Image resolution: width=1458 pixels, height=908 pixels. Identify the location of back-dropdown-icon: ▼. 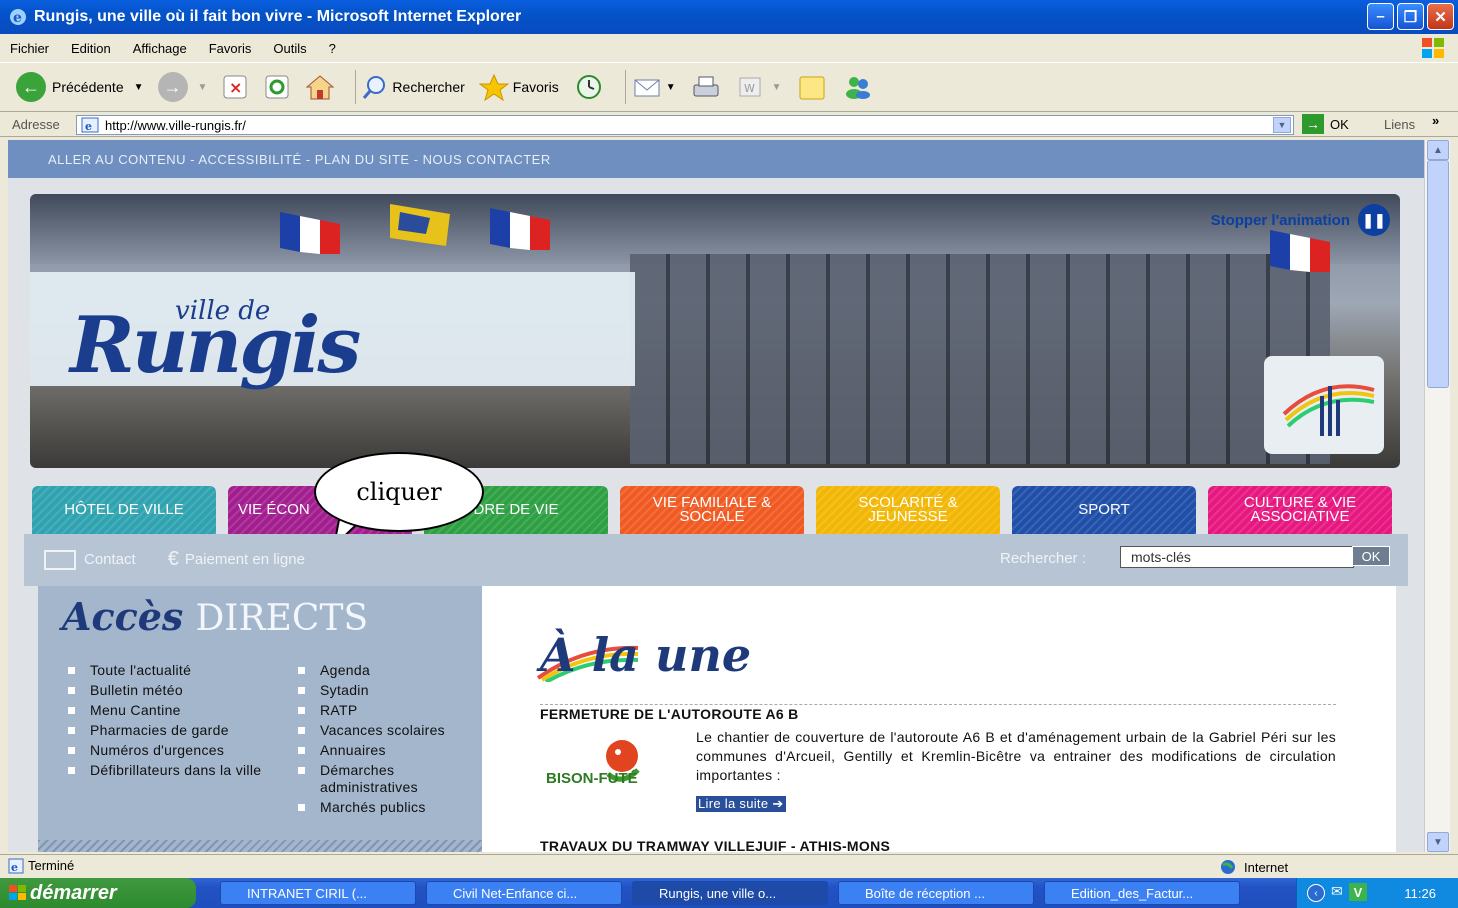
(139, 87).